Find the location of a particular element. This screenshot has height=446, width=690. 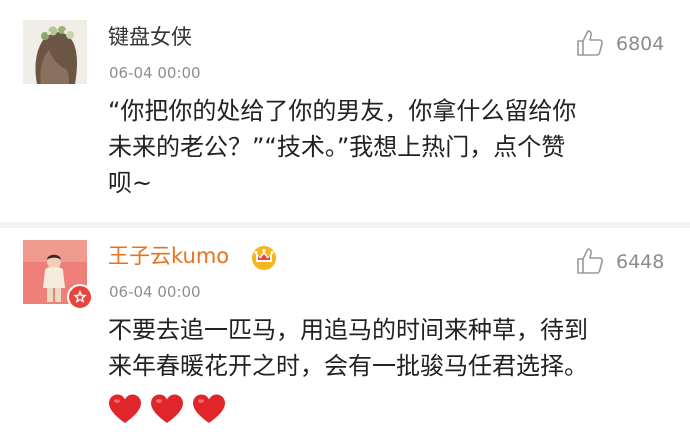

like-count: 6448 is located at coordinates (640, 262).